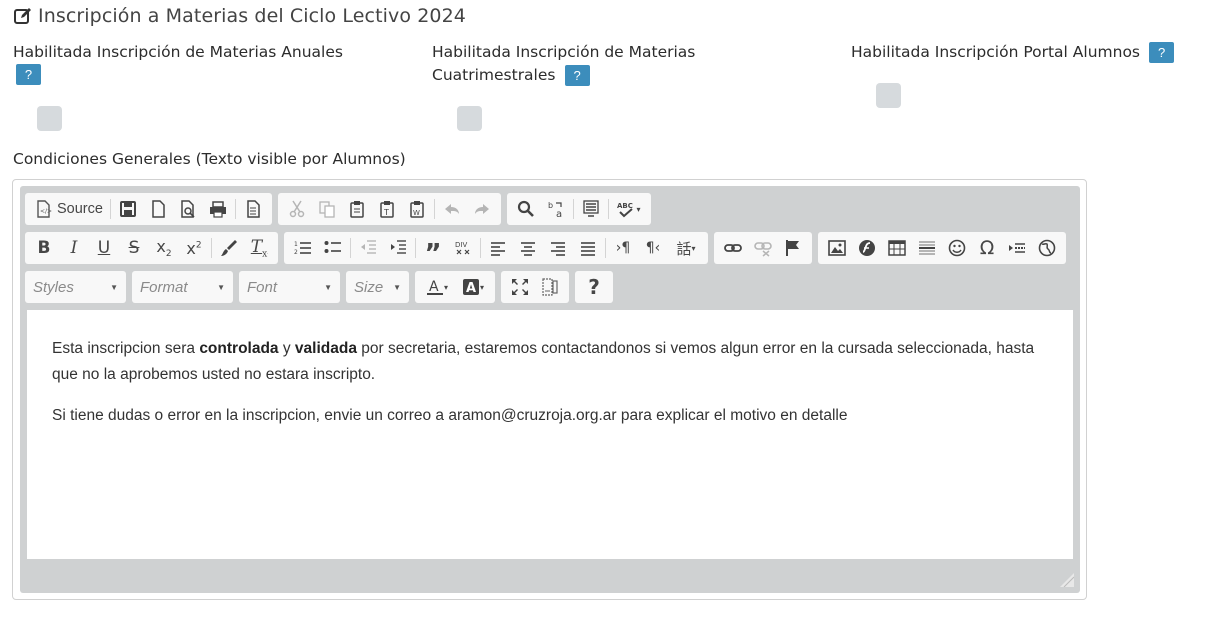  What do you see at coordinates (327, 209) in the screenshot?
I see `copy-button` at bounding box center [327, 209].